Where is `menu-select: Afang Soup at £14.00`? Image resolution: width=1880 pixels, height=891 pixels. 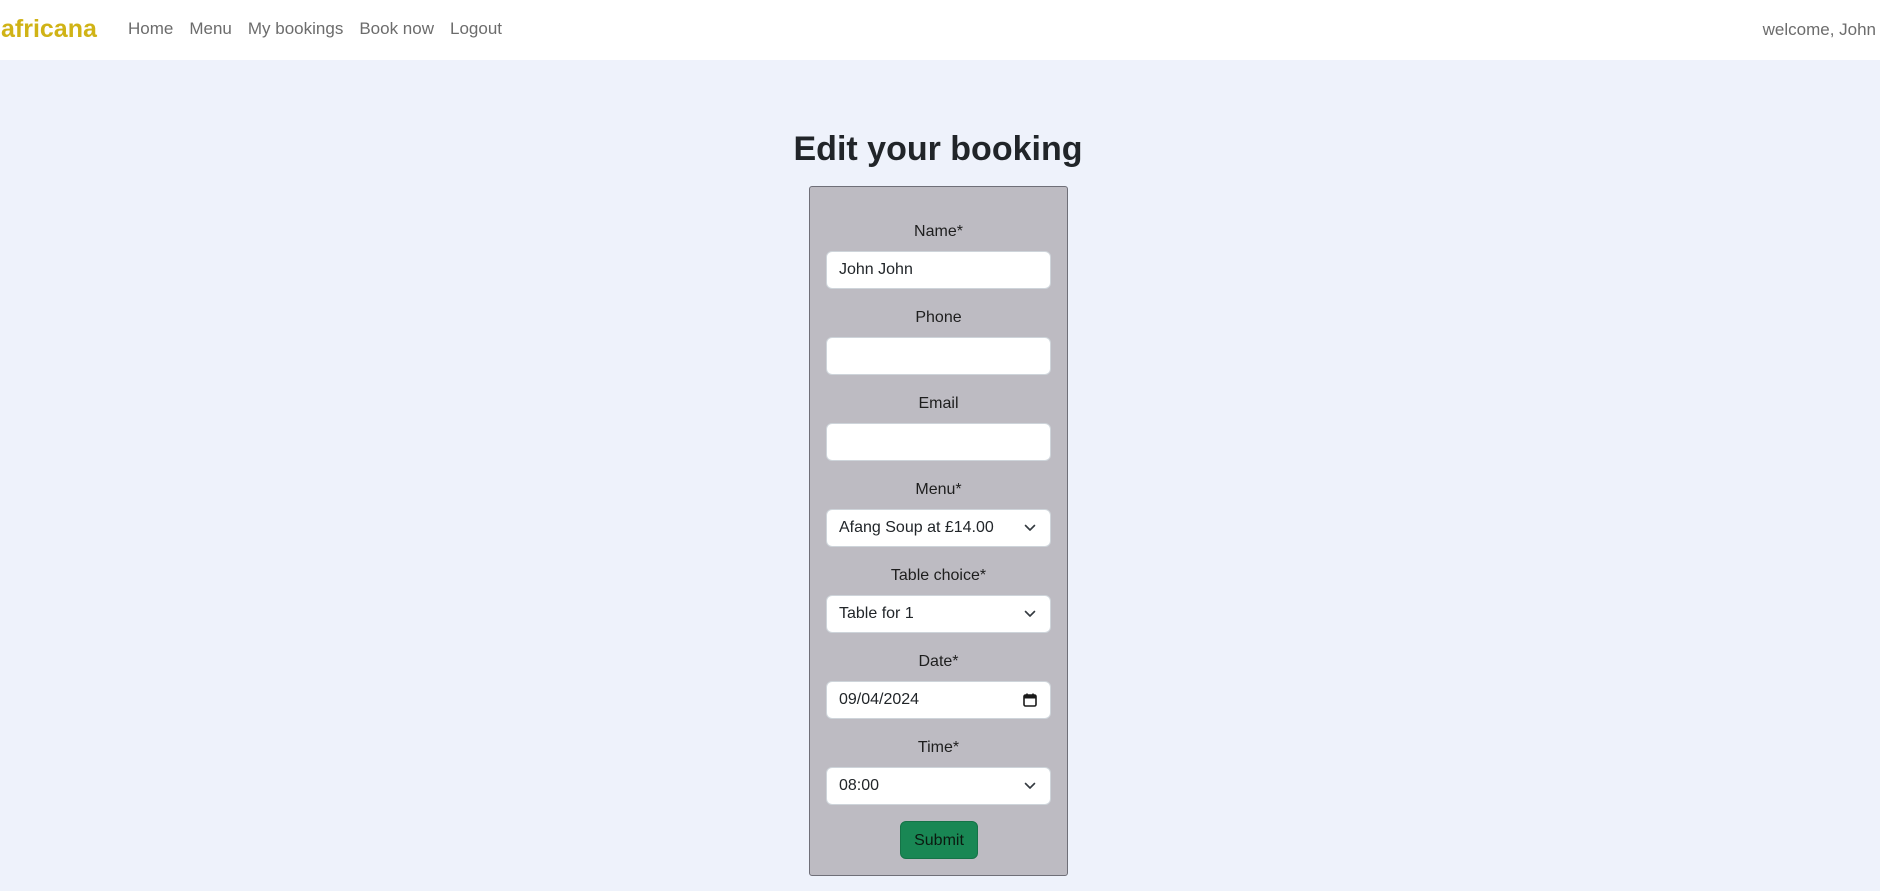
menu-select: Afang Soup at £14.00 is located at coordinates (938, 528).